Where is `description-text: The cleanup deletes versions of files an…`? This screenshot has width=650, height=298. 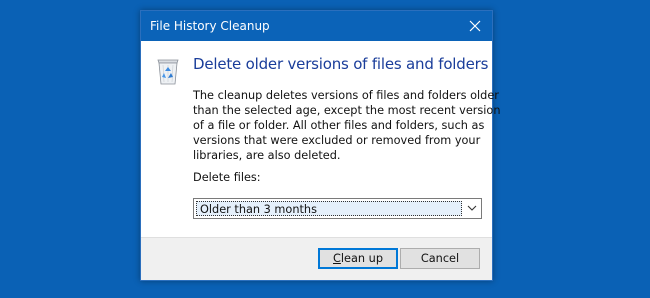 description-text: The cleanup deletes versions of files an… is located at coordinates (347, 125).